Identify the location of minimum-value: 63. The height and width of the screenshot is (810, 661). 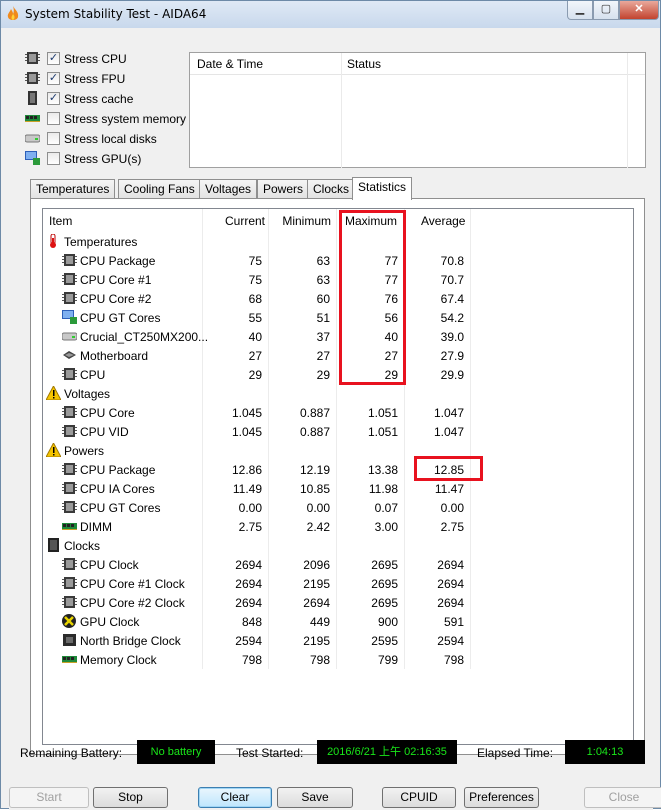
(323, 280).